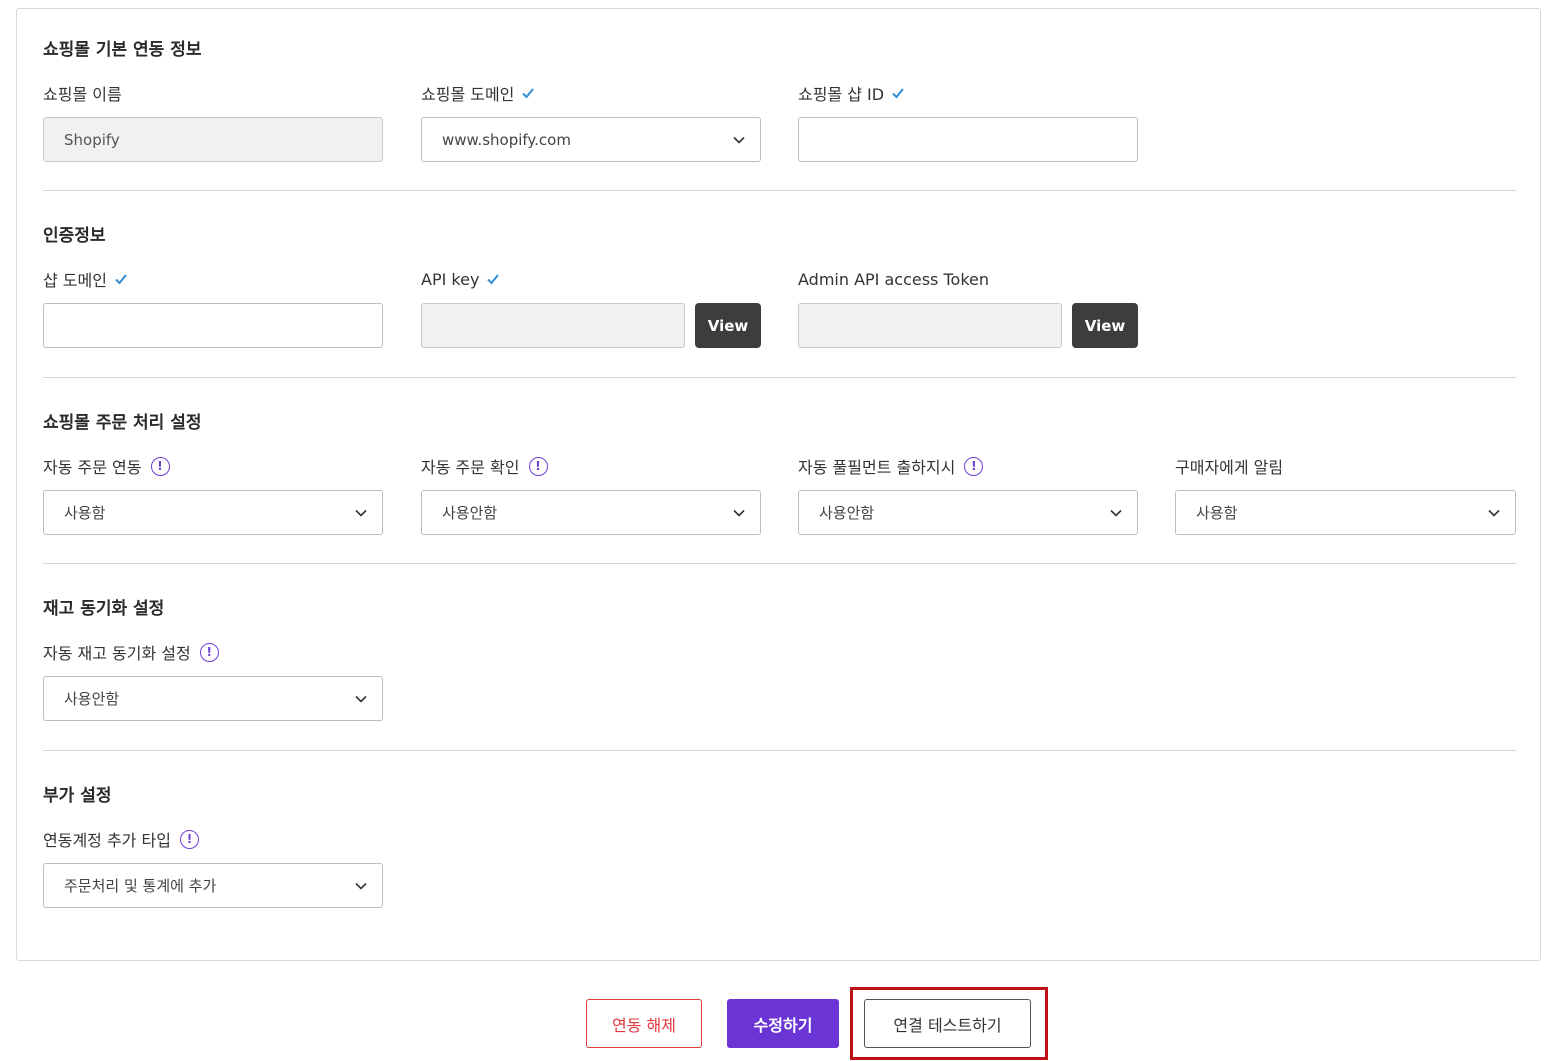 The width and height of the screenshot is (1566, 1061). I want to click on admin-token-input, so click(930, 325).